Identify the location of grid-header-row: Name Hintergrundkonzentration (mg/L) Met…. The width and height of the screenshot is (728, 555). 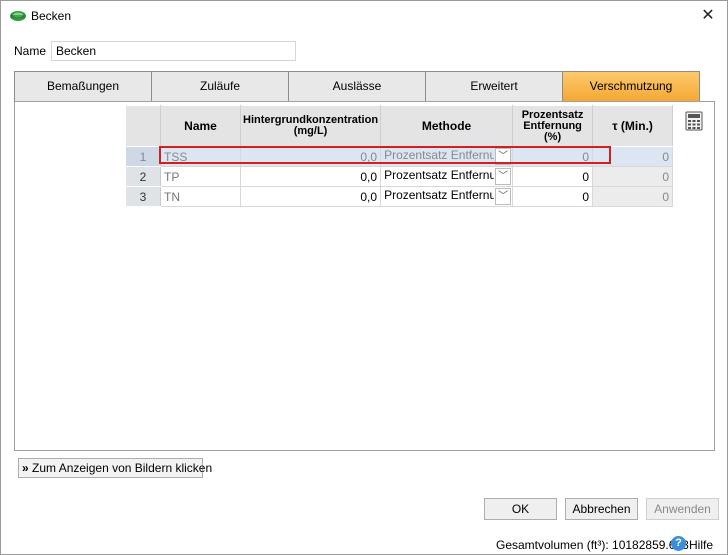
(399, 126).